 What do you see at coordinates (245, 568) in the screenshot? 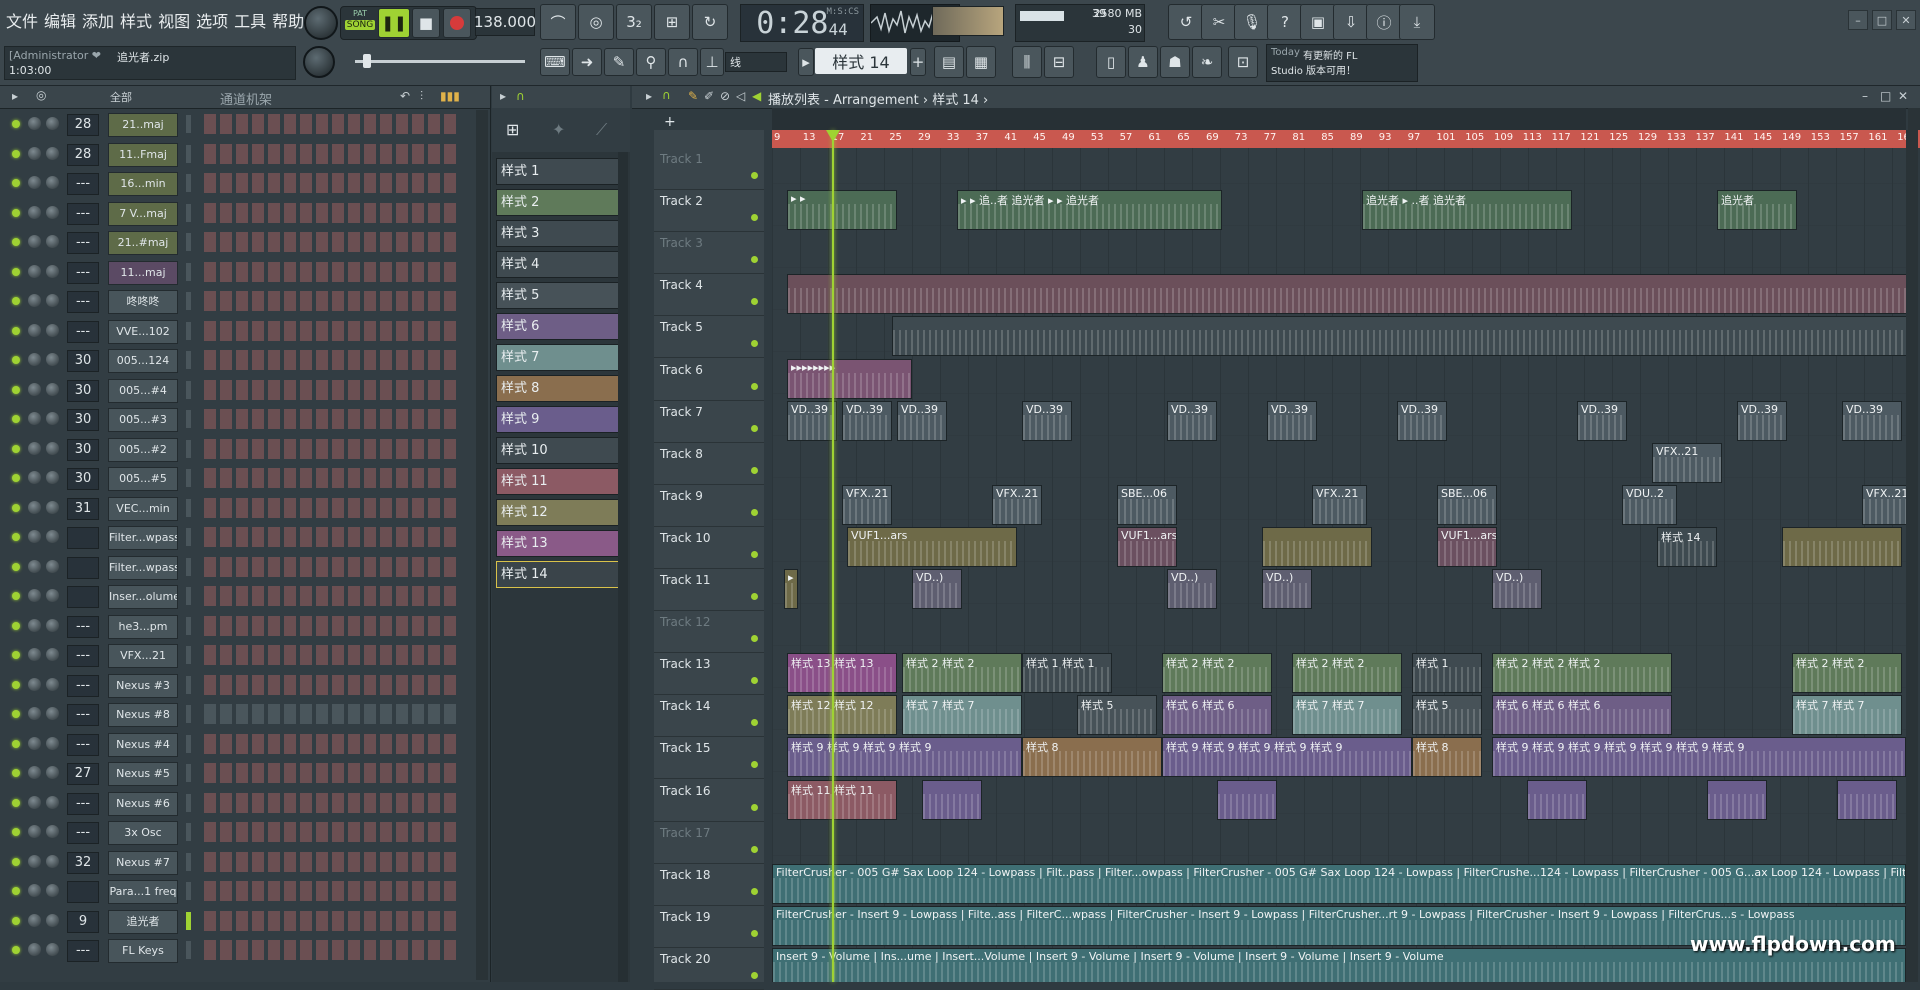
I see `channel-row: Filter...wpass` at bounding box center [245, 568].